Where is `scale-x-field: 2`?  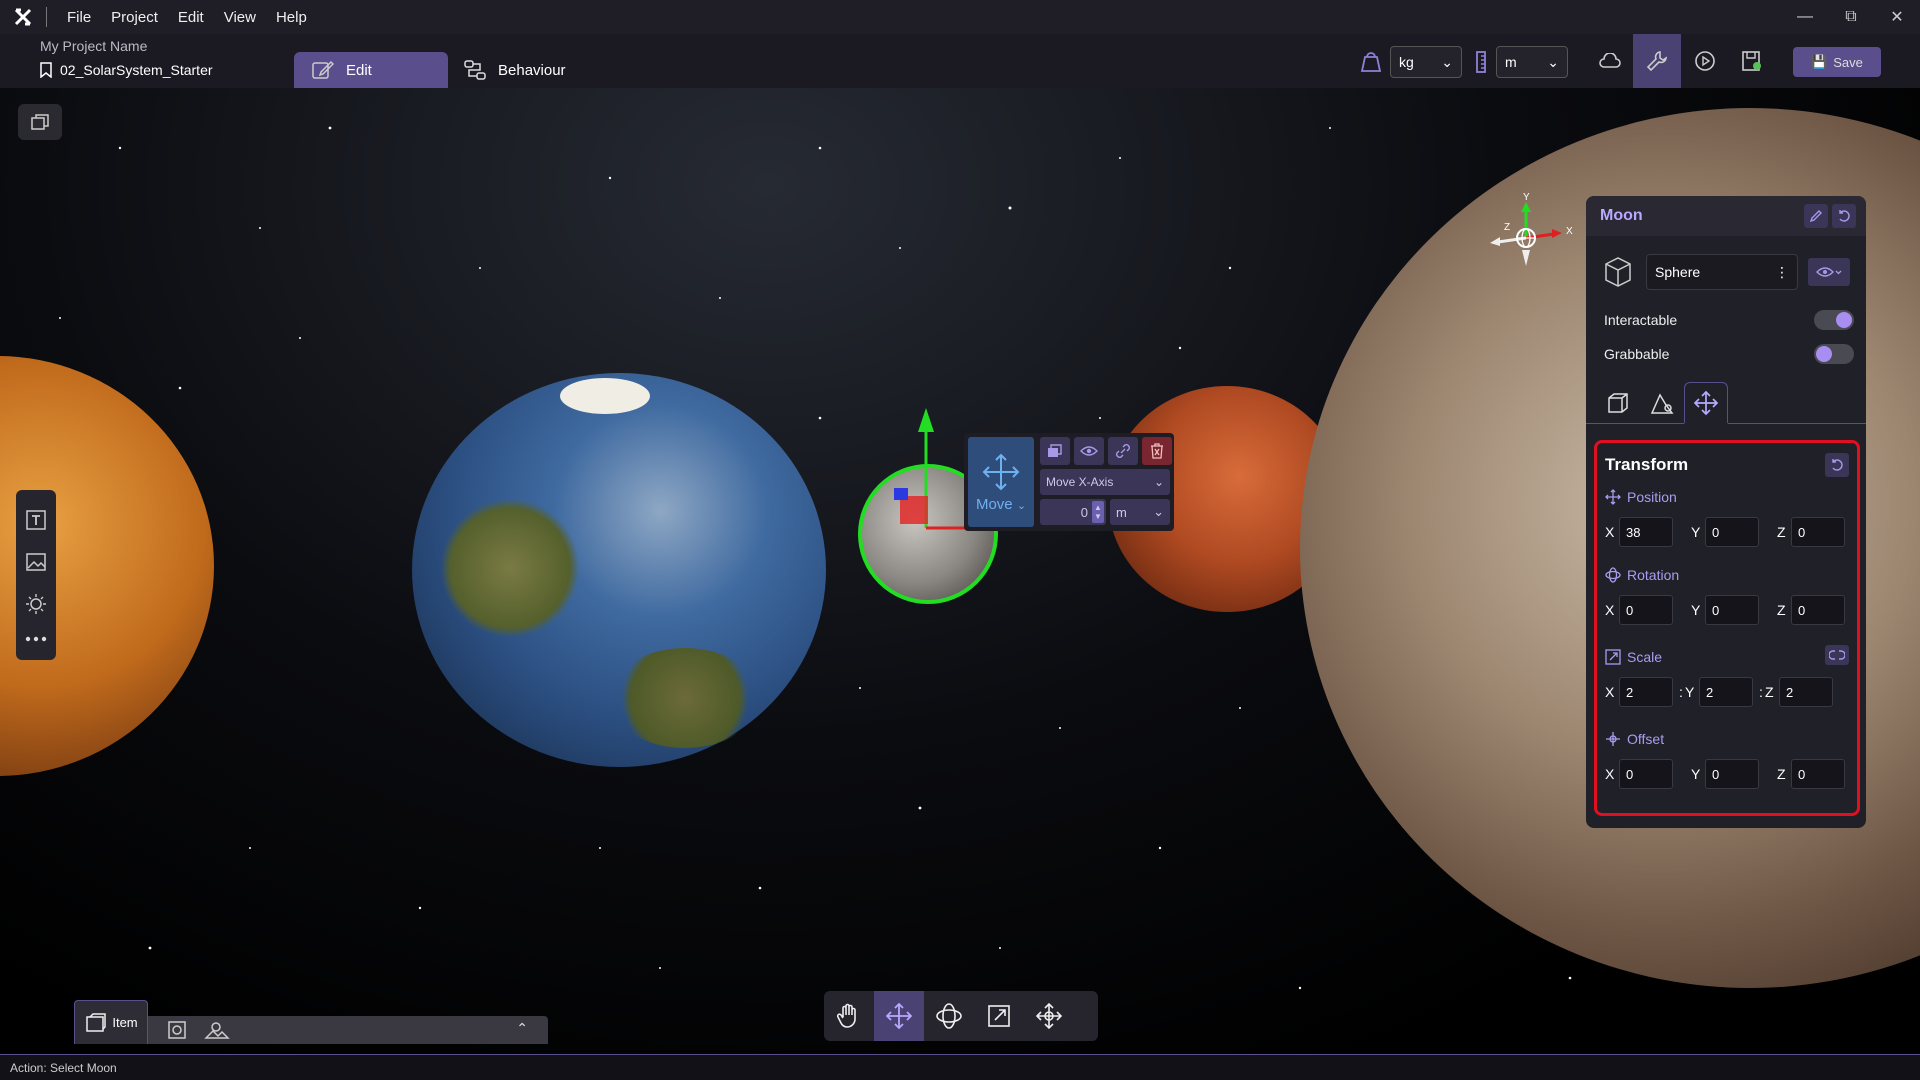
scale-x-field: 2 is located at coordinates (1646, 692).